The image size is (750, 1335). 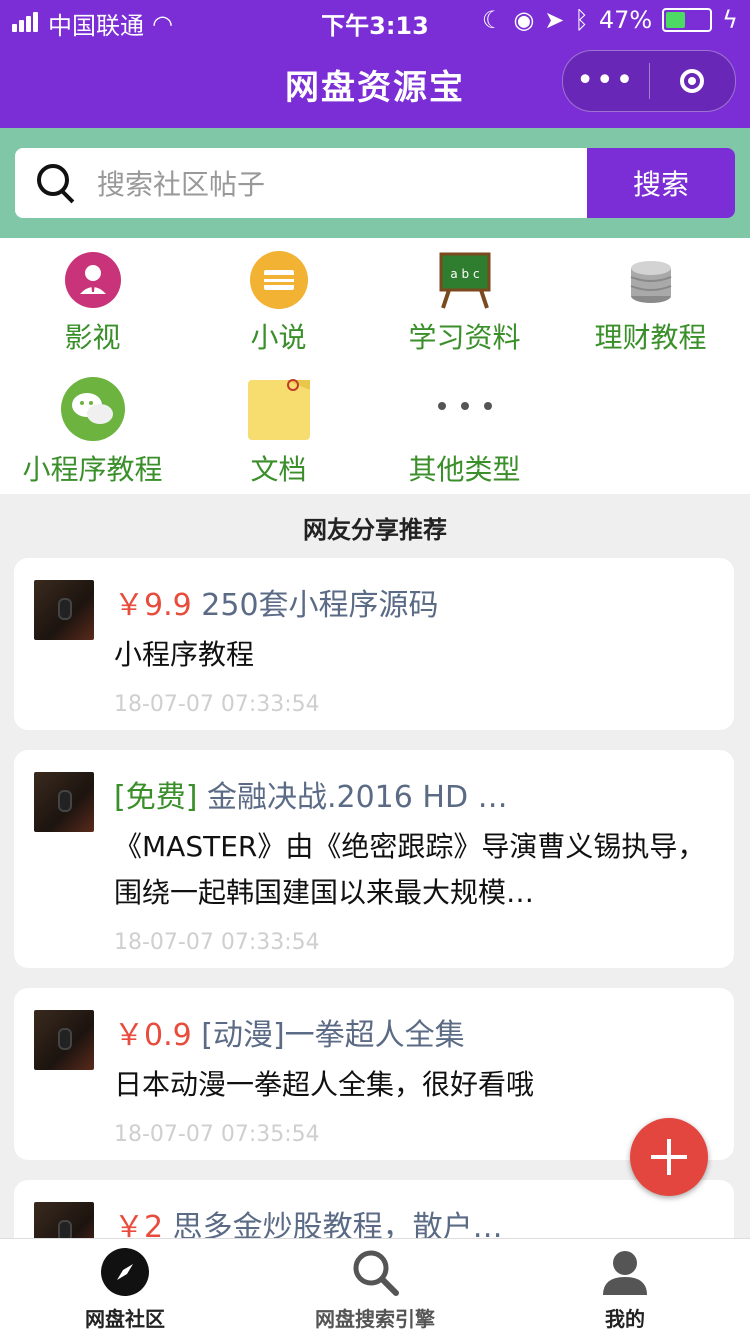 I want to click on battery-percent: 47%, so click(x=625, y=20).